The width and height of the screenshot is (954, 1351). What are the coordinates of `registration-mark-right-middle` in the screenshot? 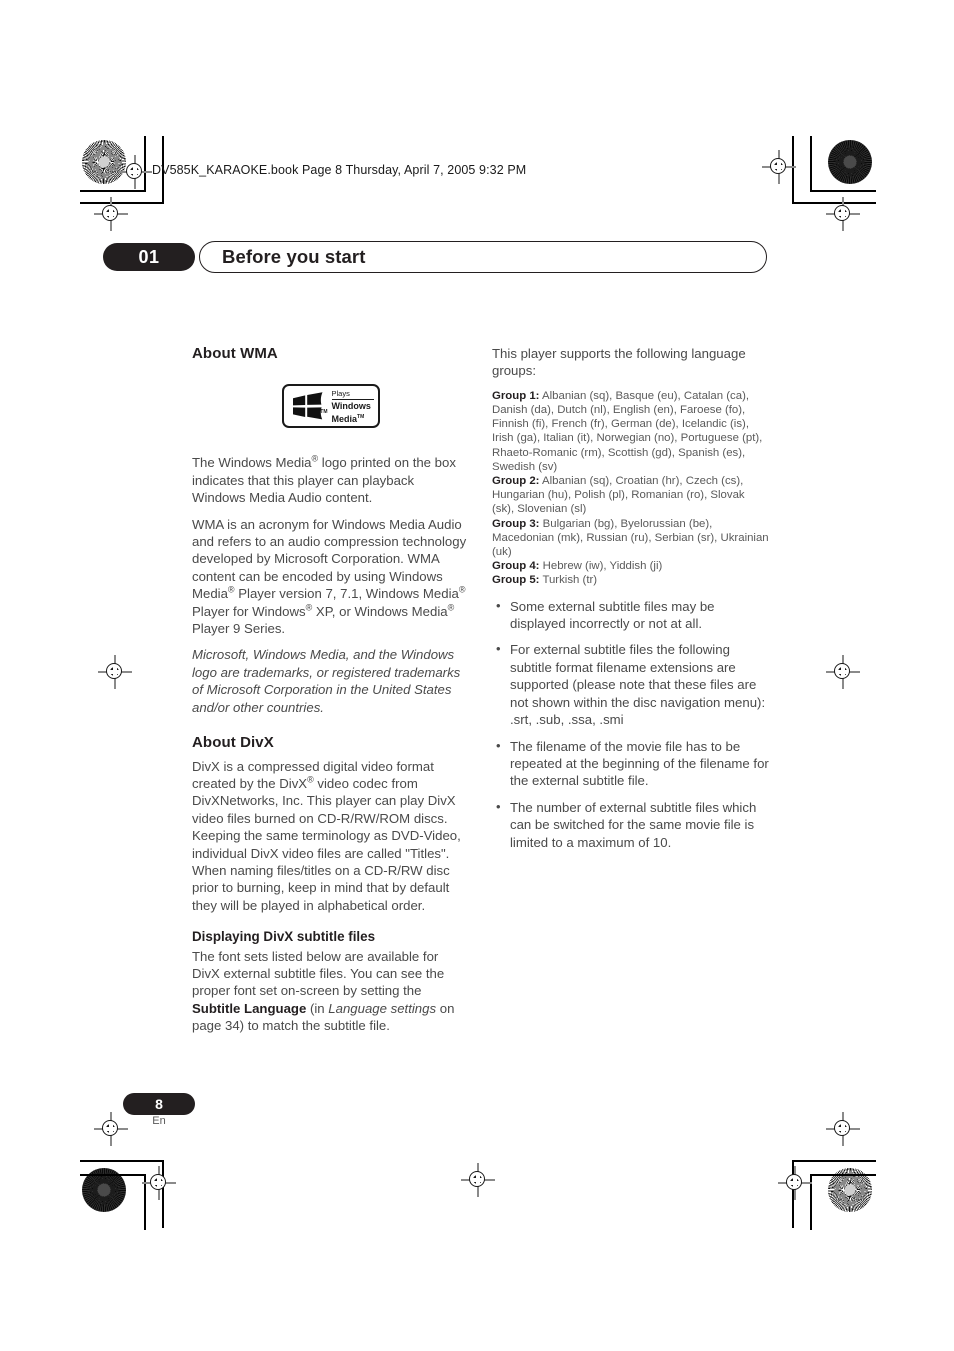 It's located at (843, 672).